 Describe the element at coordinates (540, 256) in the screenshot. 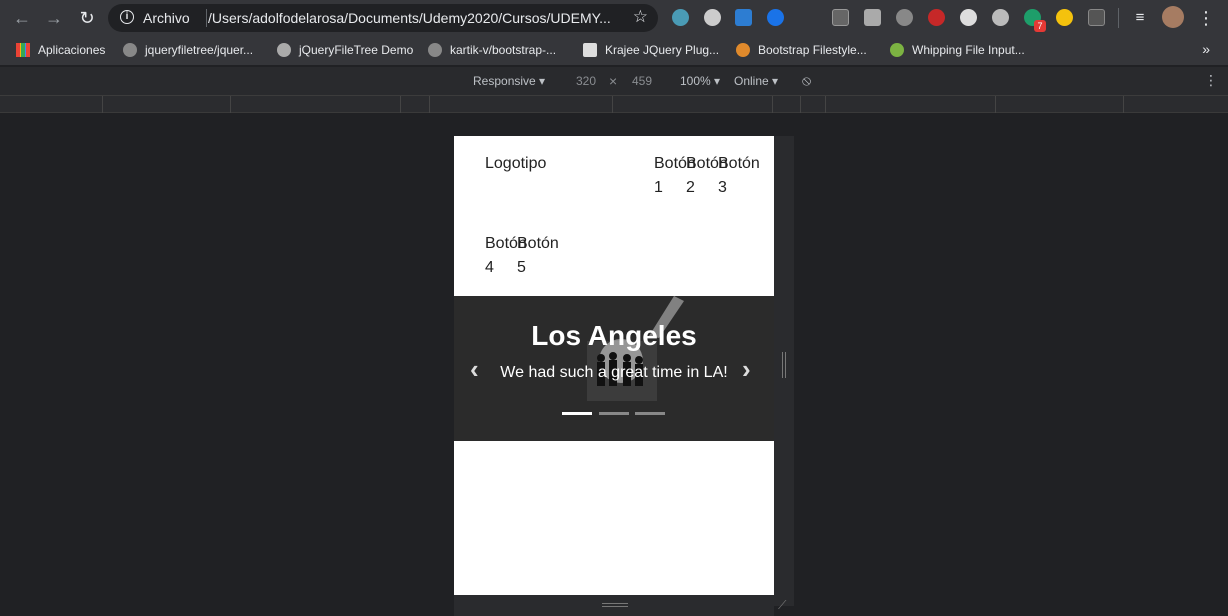

I see `nav-button-5: Botón 5` at that location.